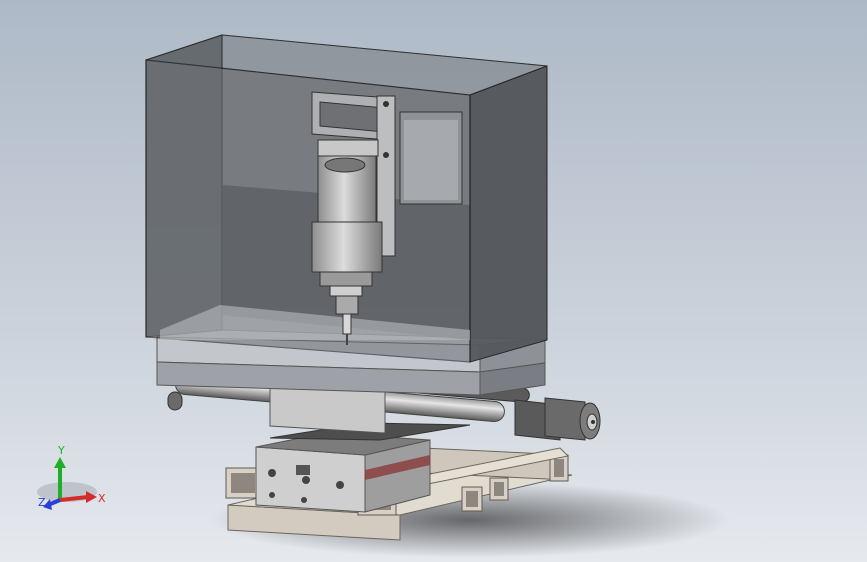  Describe the element at coordinates (61, 450) in the screenshot. I see `y-axis-label: Y` at that location.